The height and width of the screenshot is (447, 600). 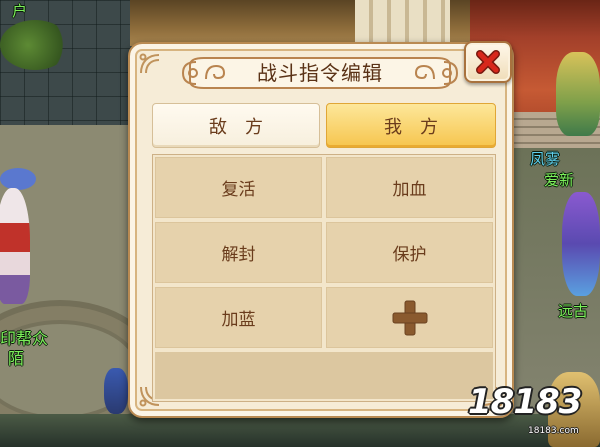 I want to click on player-name-tag: 远古, so click(x=573, y=311).